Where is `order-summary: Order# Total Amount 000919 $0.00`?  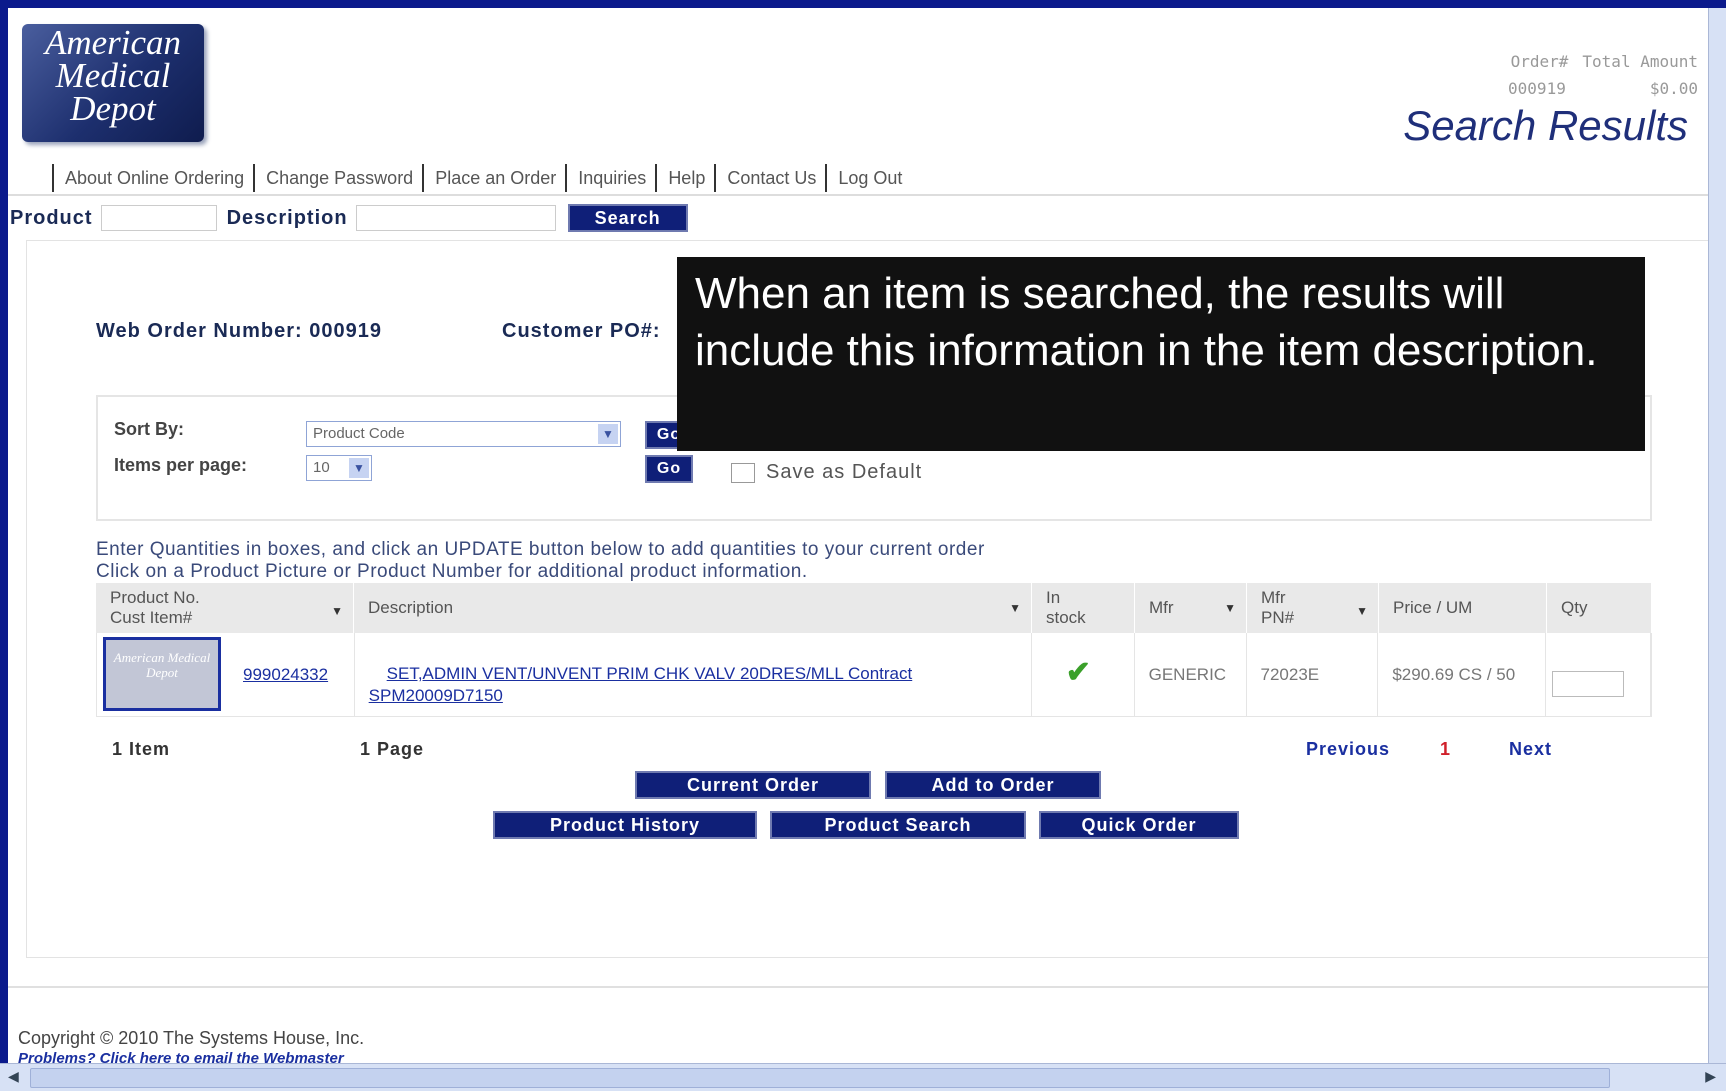
order-summary: Order# Total Amount 000919 $0.00 is located at coordinates (1603, 75).